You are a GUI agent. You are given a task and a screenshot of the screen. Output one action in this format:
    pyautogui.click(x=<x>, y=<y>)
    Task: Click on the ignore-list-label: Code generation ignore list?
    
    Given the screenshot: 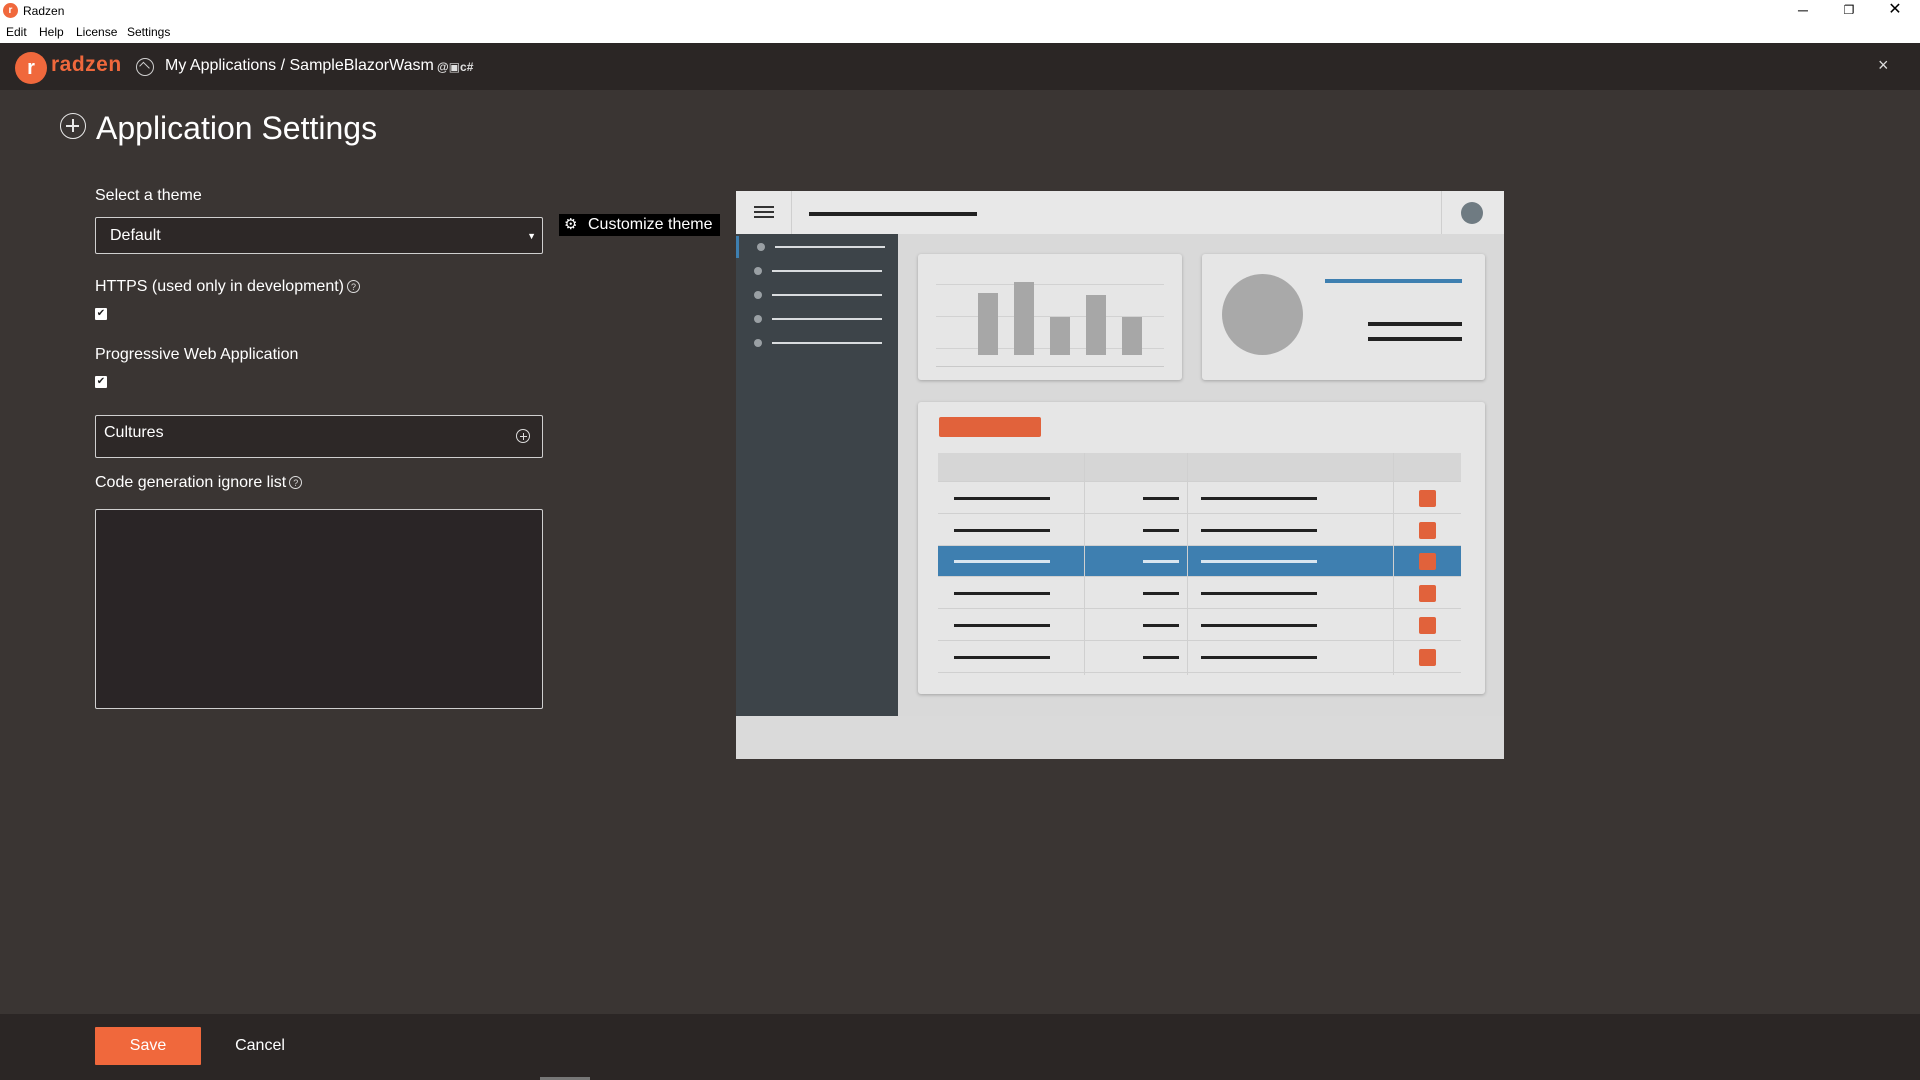 What is the action you would take?
    pyautogui.click(x=199, y=483)
    